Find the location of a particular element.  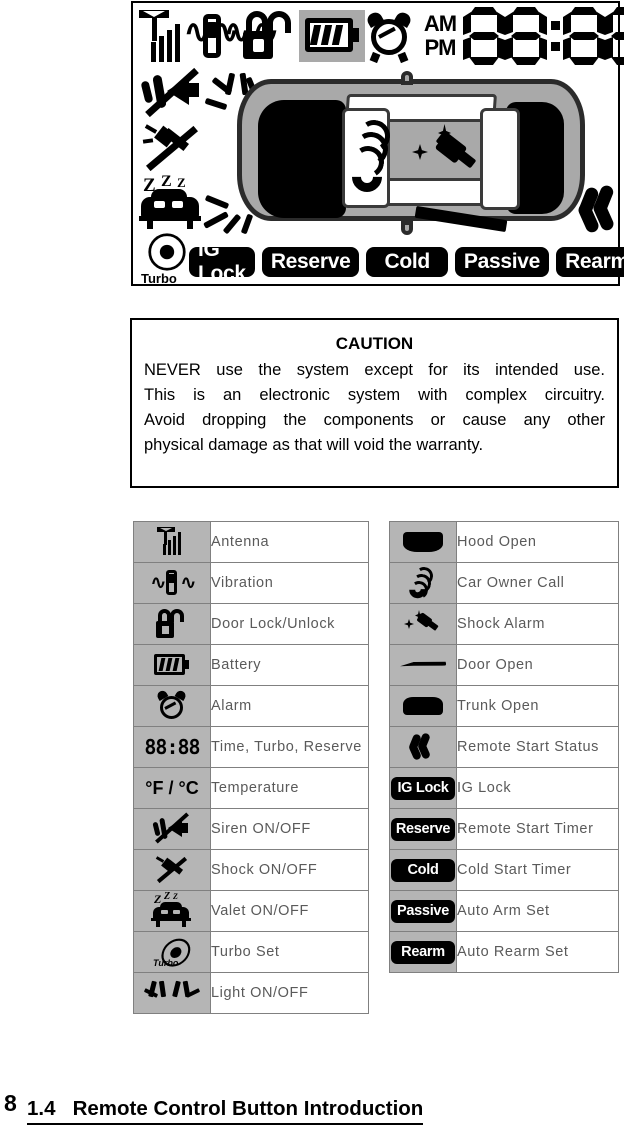

am-pm-indicator: AM PM is located at coordinates (440, 36).